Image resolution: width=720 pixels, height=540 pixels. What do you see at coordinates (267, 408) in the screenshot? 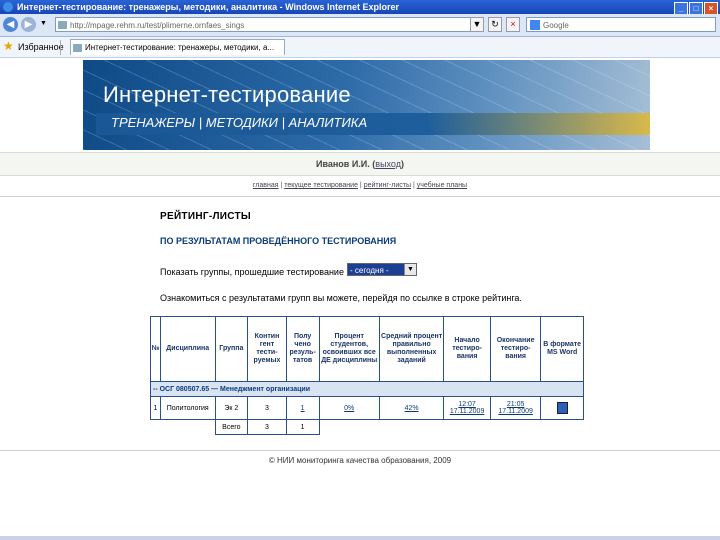
I see `cell-contingent: 3` at bounding box center [267, 408].